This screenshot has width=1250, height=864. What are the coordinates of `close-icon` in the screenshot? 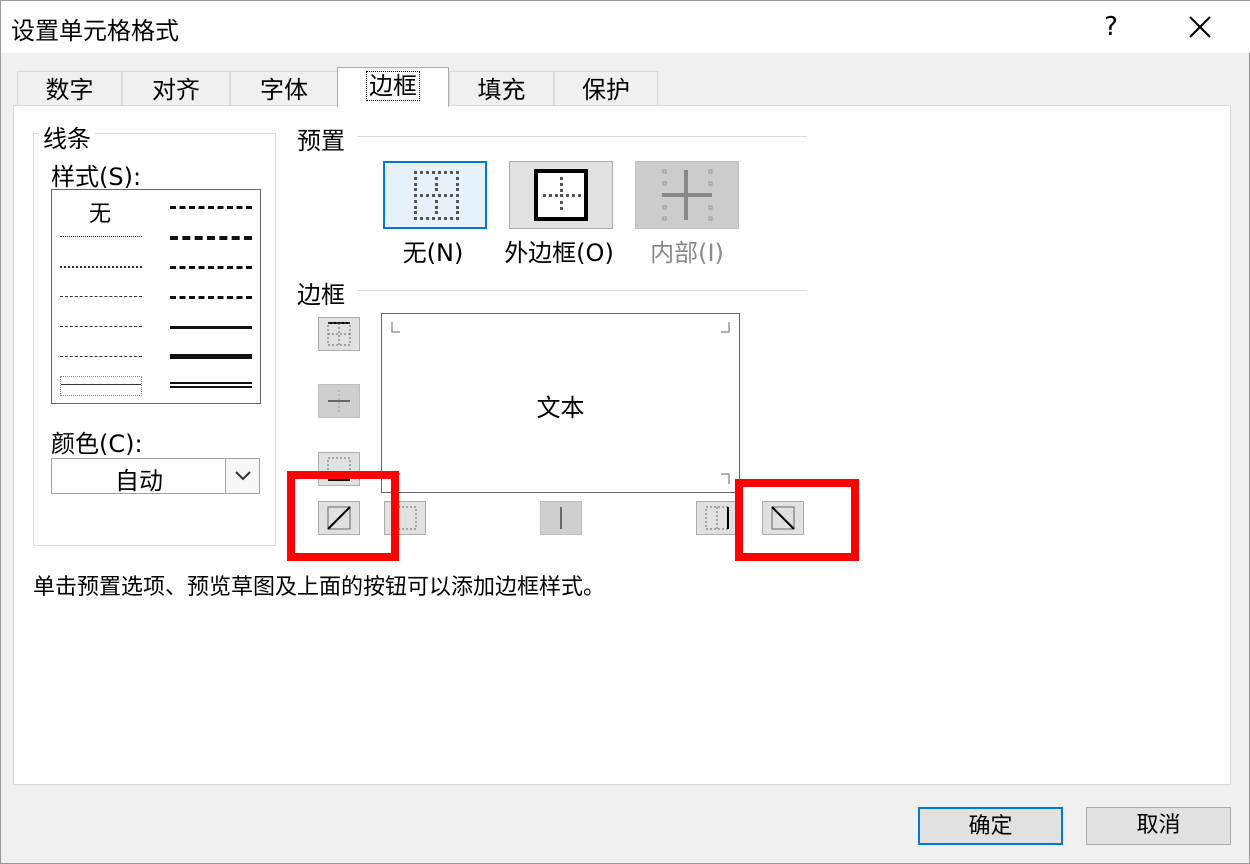 It's located at (1200, 27).